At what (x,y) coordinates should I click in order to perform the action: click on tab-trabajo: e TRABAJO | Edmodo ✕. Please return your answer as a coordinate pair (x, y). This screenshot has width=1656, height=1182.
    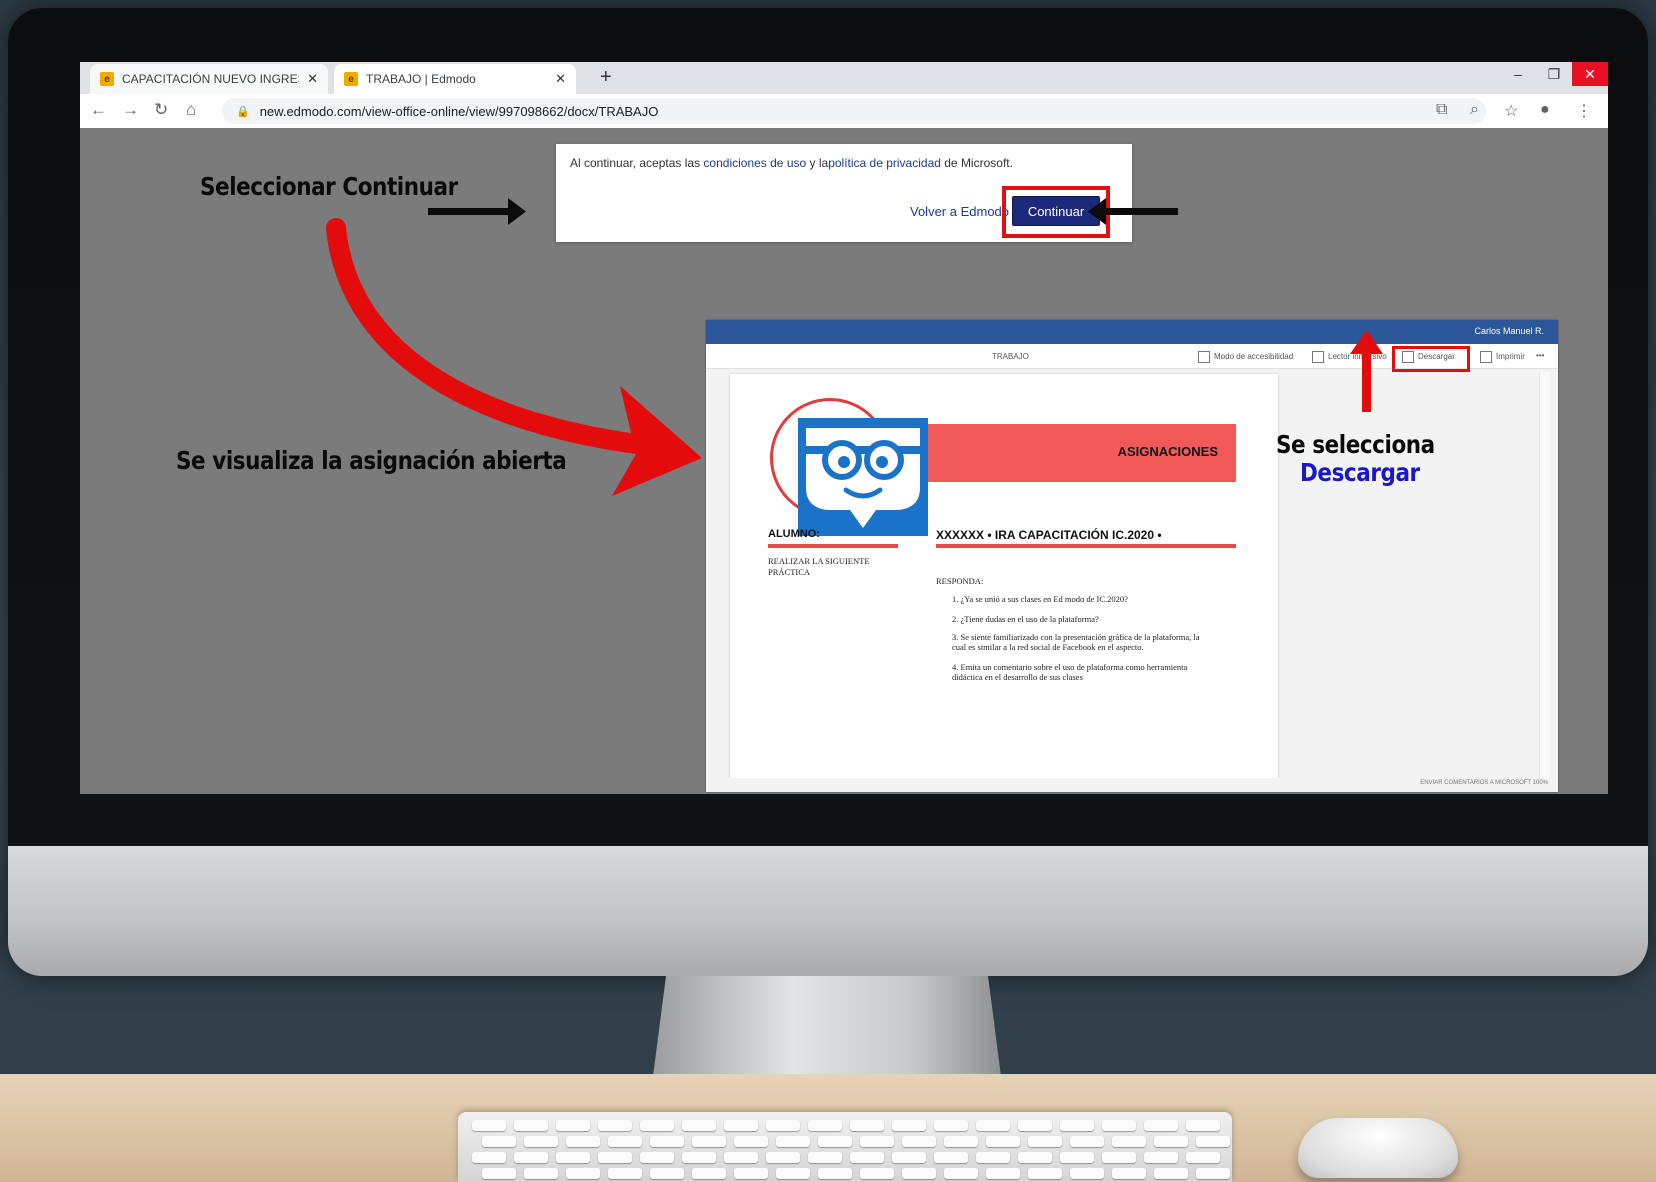
    Looking at the image, I should click on (455, 79).